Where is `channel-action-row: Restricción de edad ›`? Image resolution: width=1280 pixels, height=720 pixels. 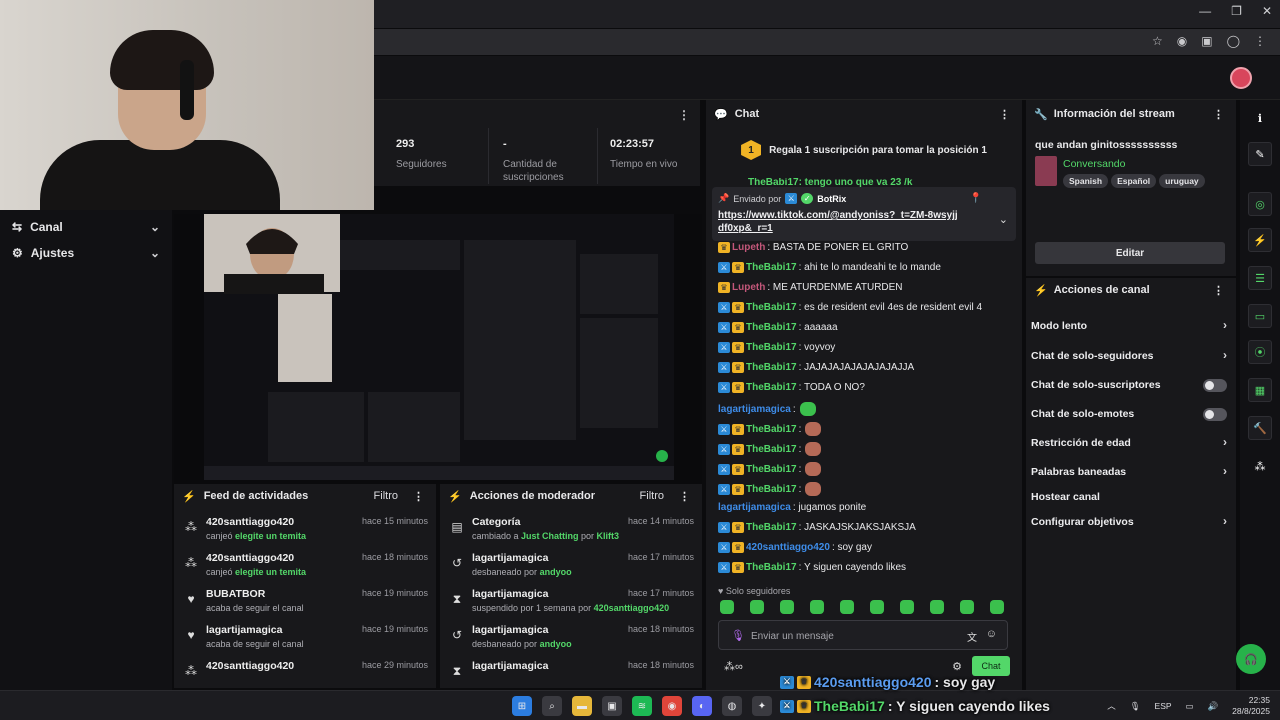
channel-action-row: Restricción de edad › is located at coordinates (1129, 442).